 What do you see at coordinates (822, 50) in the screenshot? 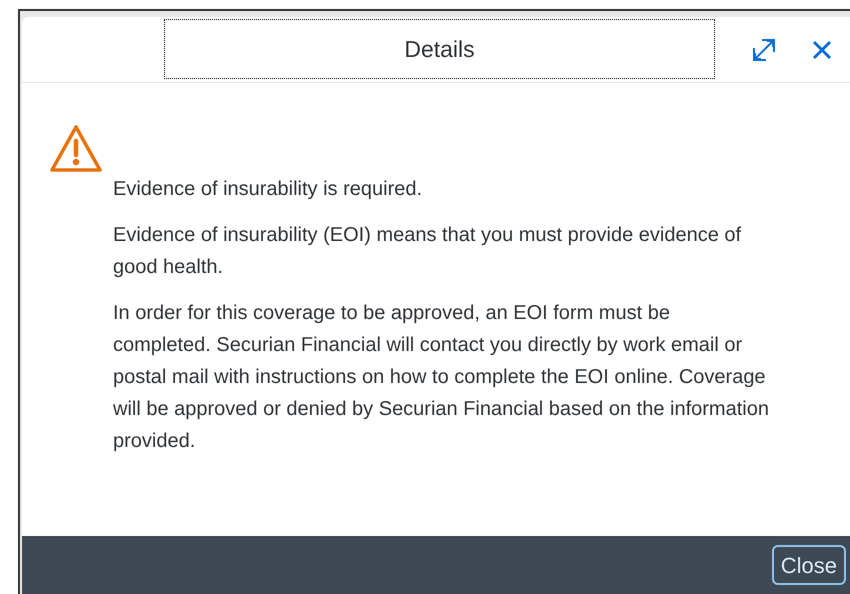
I see `close-icon` at bounding box center [822, 50].